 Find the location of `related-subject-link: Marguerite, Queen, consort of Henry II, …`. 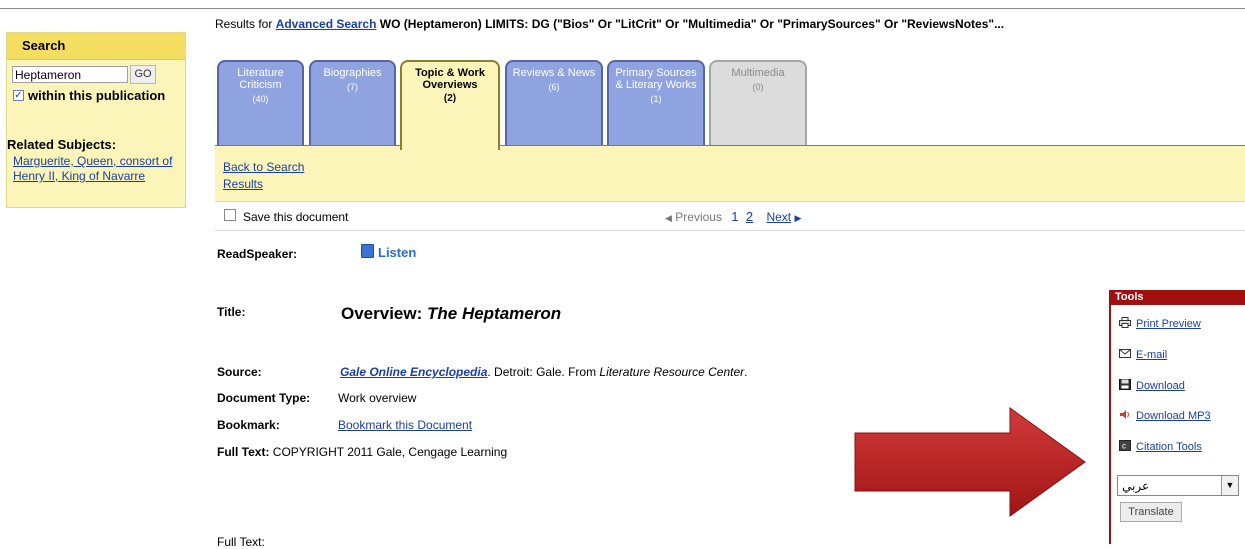

related-subject-link: Marguerite, Queen, consort of Henry II, … is located at coordinates (99, 169).